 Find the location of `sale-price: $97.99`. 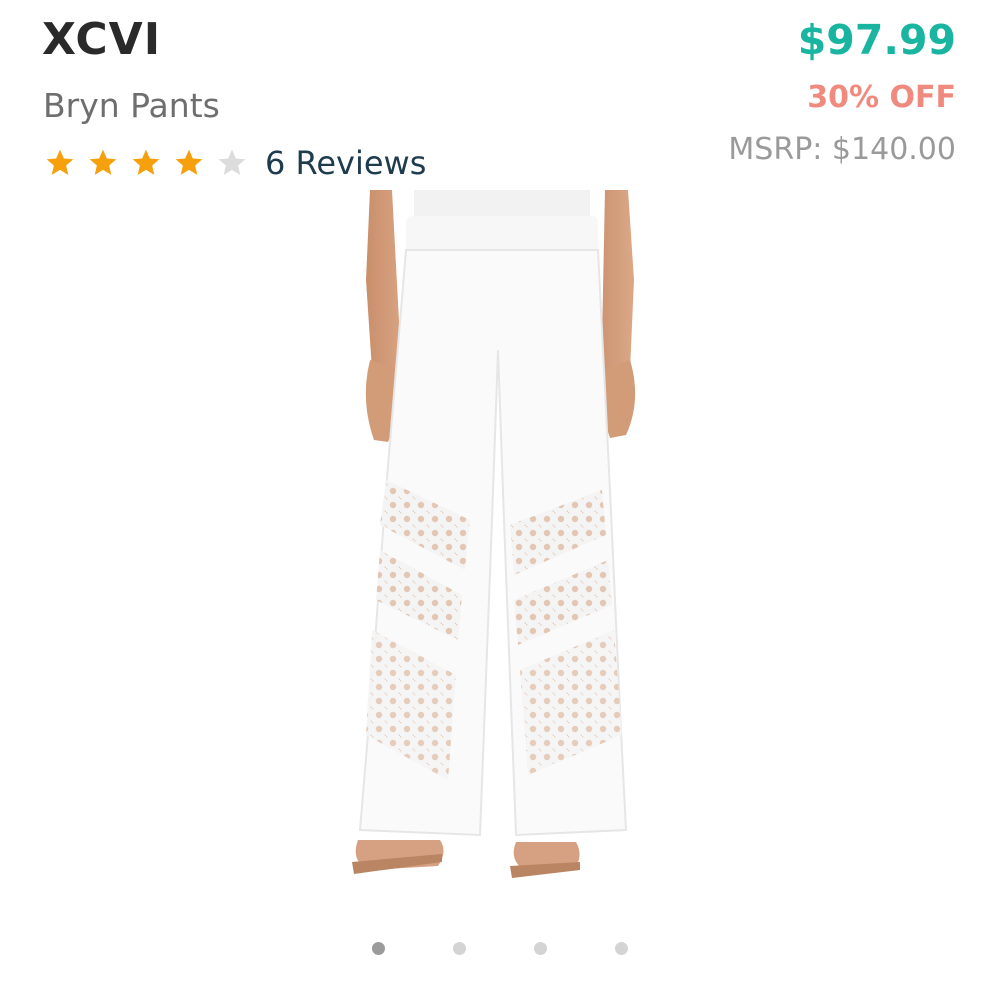

sale-price: $97.99 is located at coordinates (876, 40).